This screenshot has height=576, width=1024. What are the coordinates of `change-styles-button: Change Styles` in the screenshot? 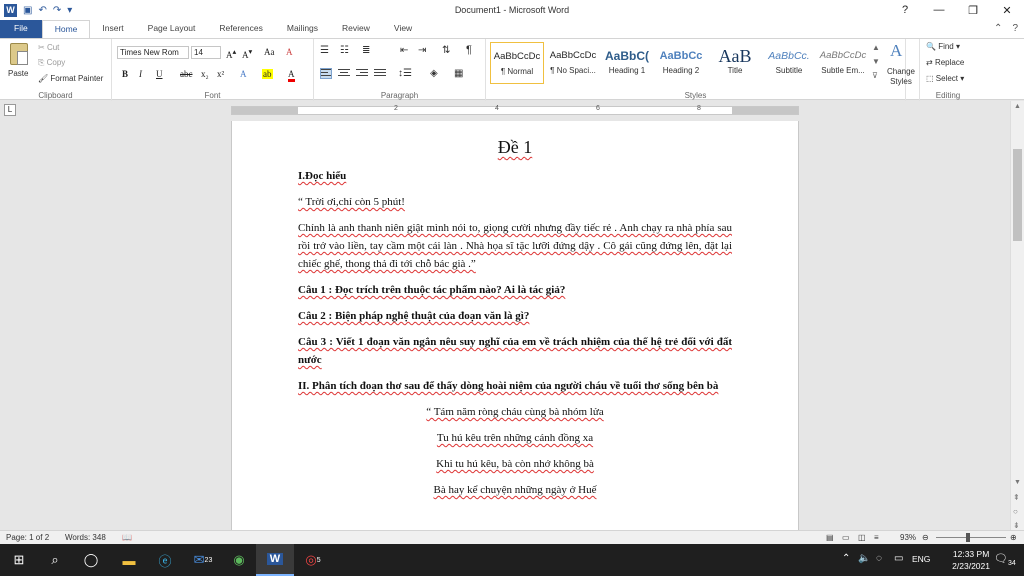 It's located at (901, 77).